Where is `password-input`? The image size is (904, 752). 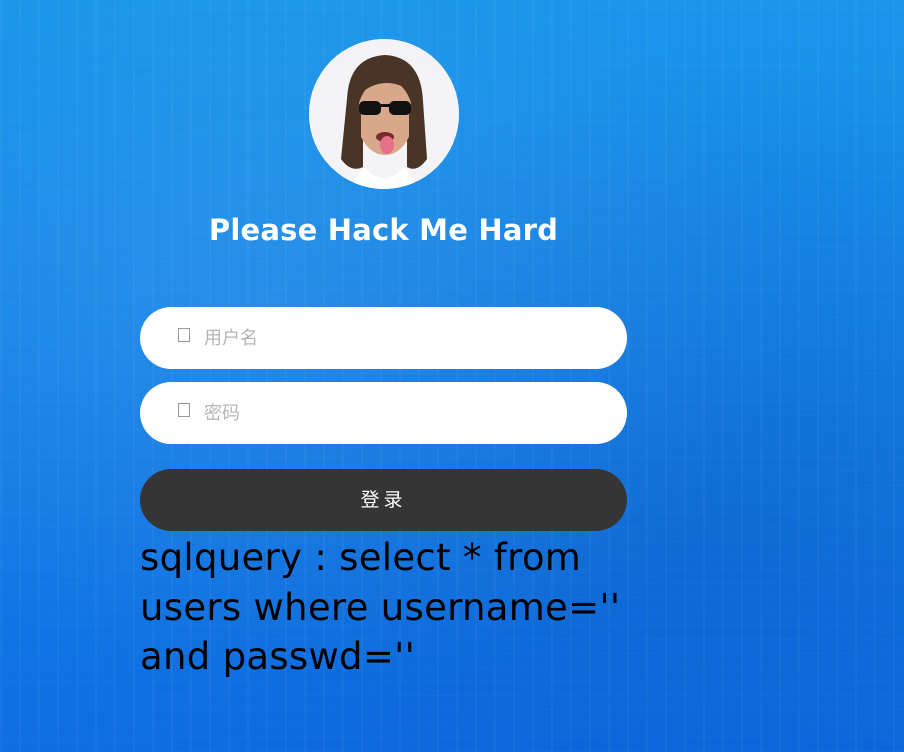 password-input is located at coordinates (404, 413).